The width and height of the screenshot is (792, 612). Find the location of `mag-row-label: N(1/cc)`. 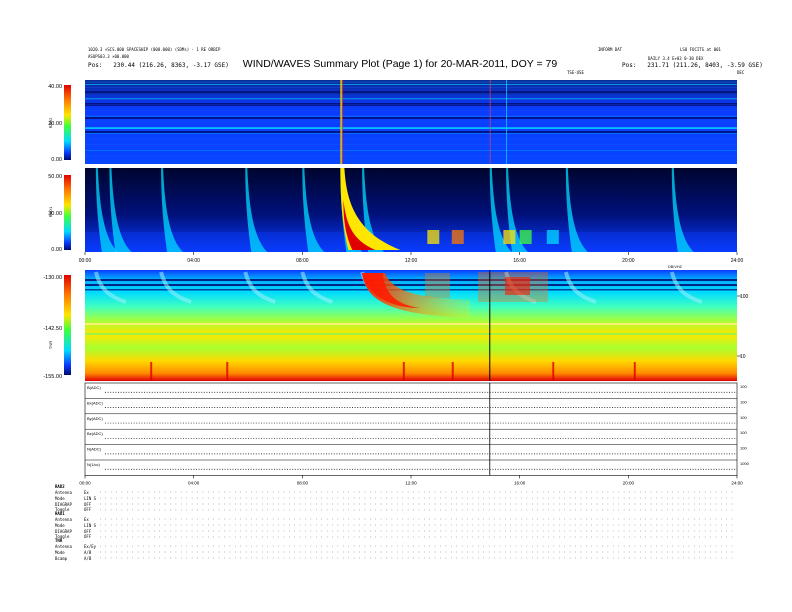

mag-row-label: N(1/cc) is located at coordinates (94, 464).